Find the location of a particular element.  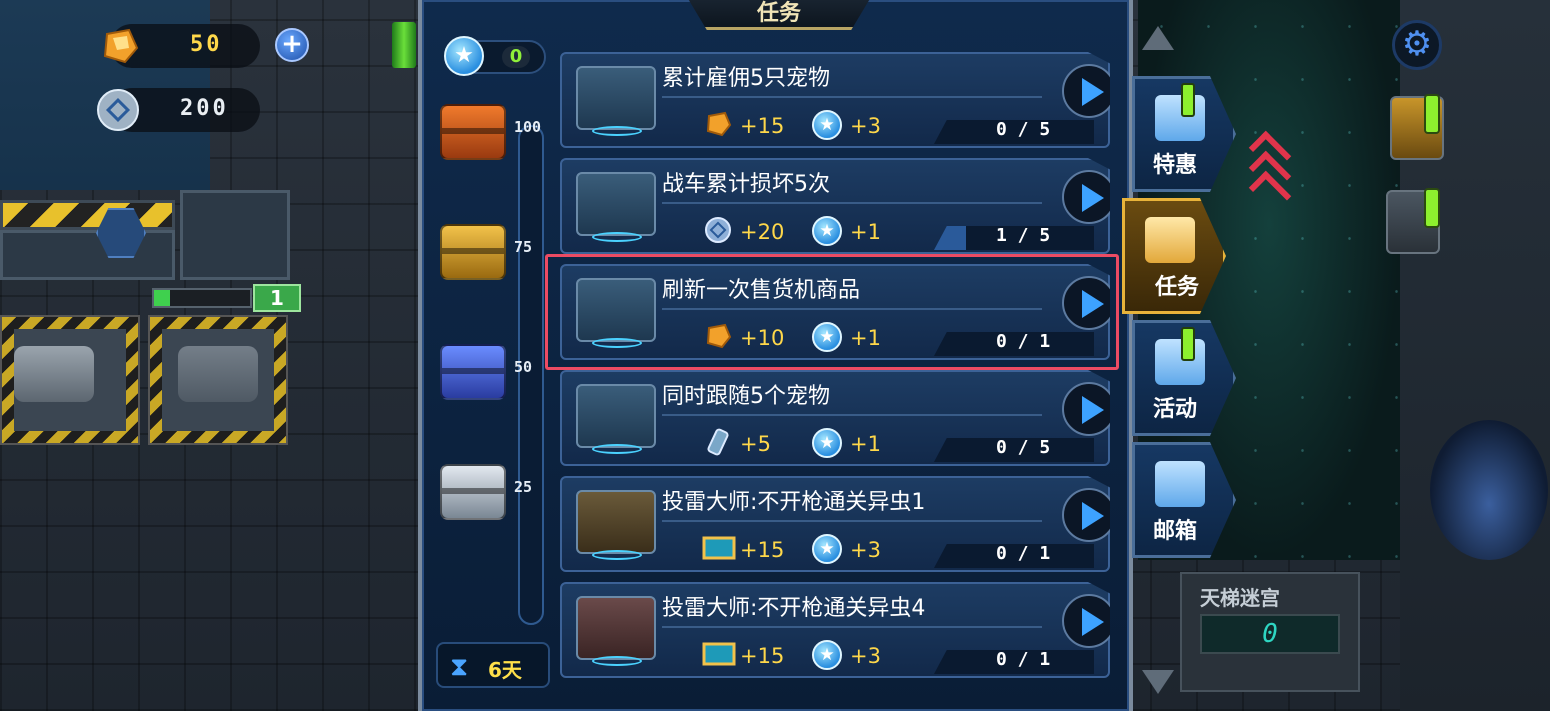

ladder-maze-title: 天梯迷宫 is located at coordinates (1240, 598).